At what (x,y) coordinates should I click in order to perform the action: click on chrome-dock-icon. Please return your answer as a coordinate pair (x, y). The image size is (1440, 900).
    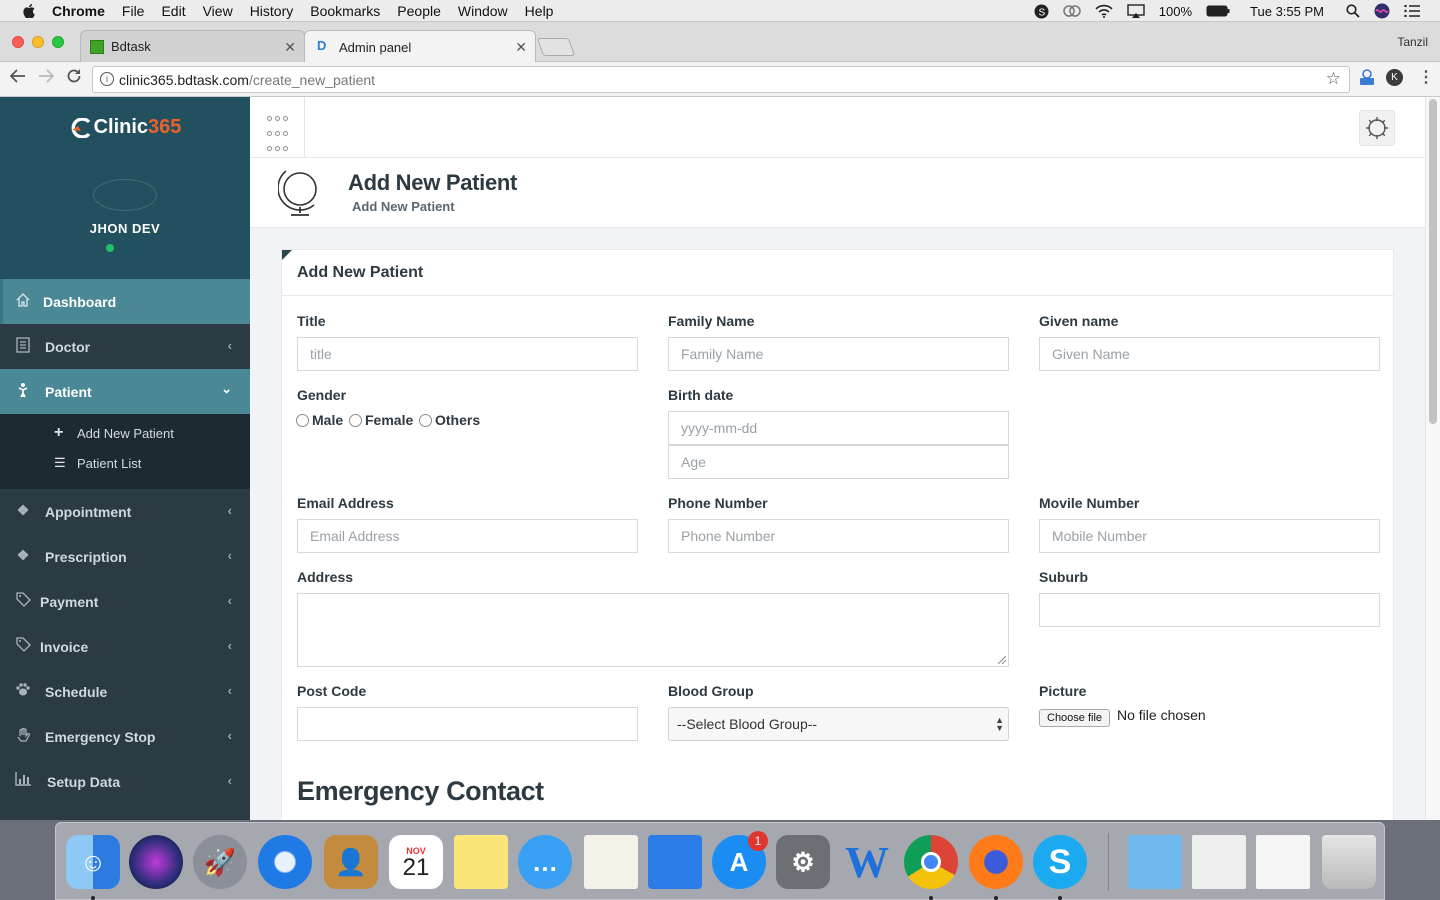
    Looking at the image, I should click on (931, 862).